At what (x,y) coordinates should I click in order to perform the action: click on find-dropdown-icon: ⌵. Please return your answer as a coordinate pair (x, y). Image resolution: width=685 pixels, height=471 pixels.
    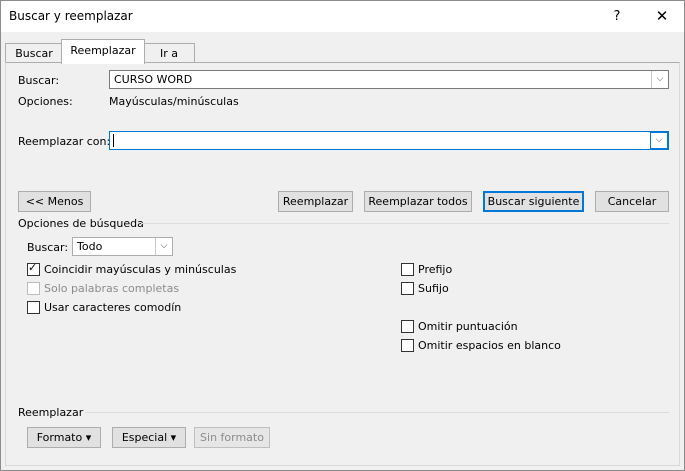
    Looking at the image, I should click on (659, 79).